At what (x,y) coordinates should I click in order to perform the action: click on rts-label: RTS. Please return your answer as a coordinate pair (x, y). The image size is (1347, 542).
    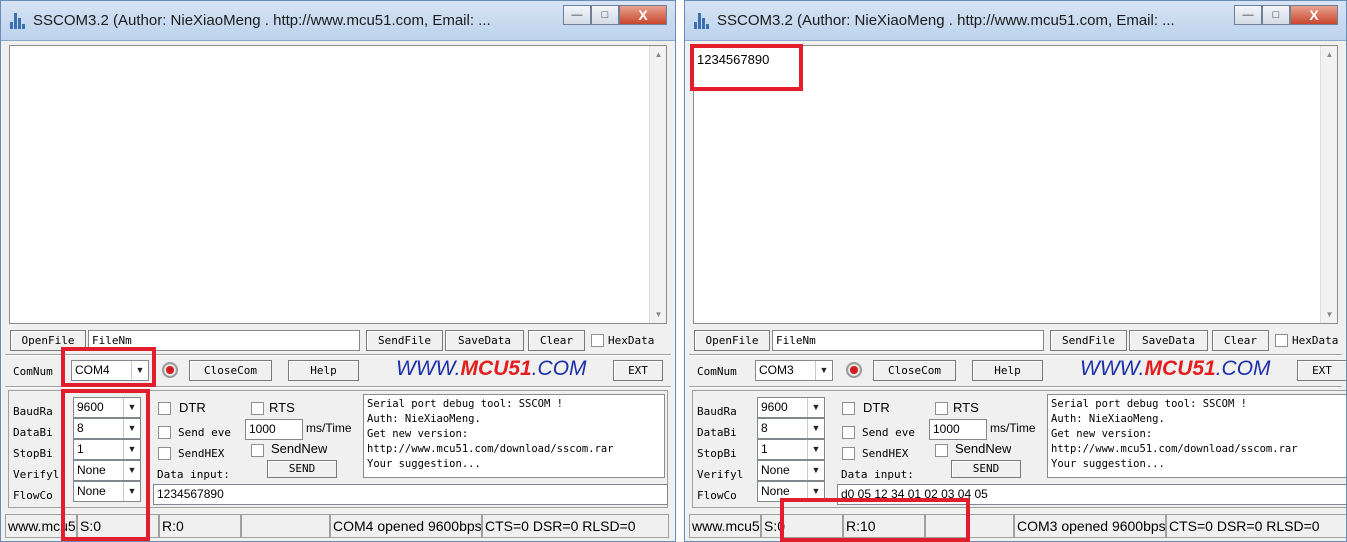
    Looking at the image, I should click on (282, 407).